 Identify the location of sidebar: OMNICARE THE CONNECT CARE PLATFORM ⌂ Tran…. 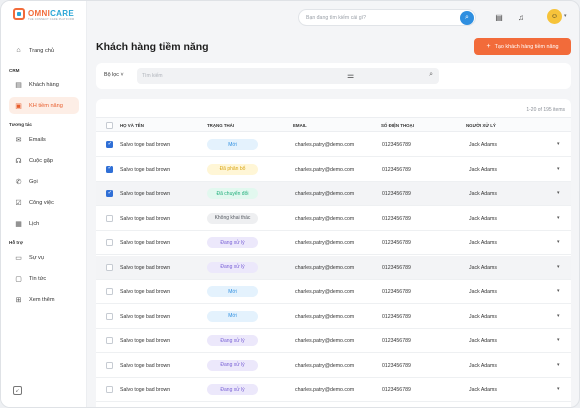
(44, 204).